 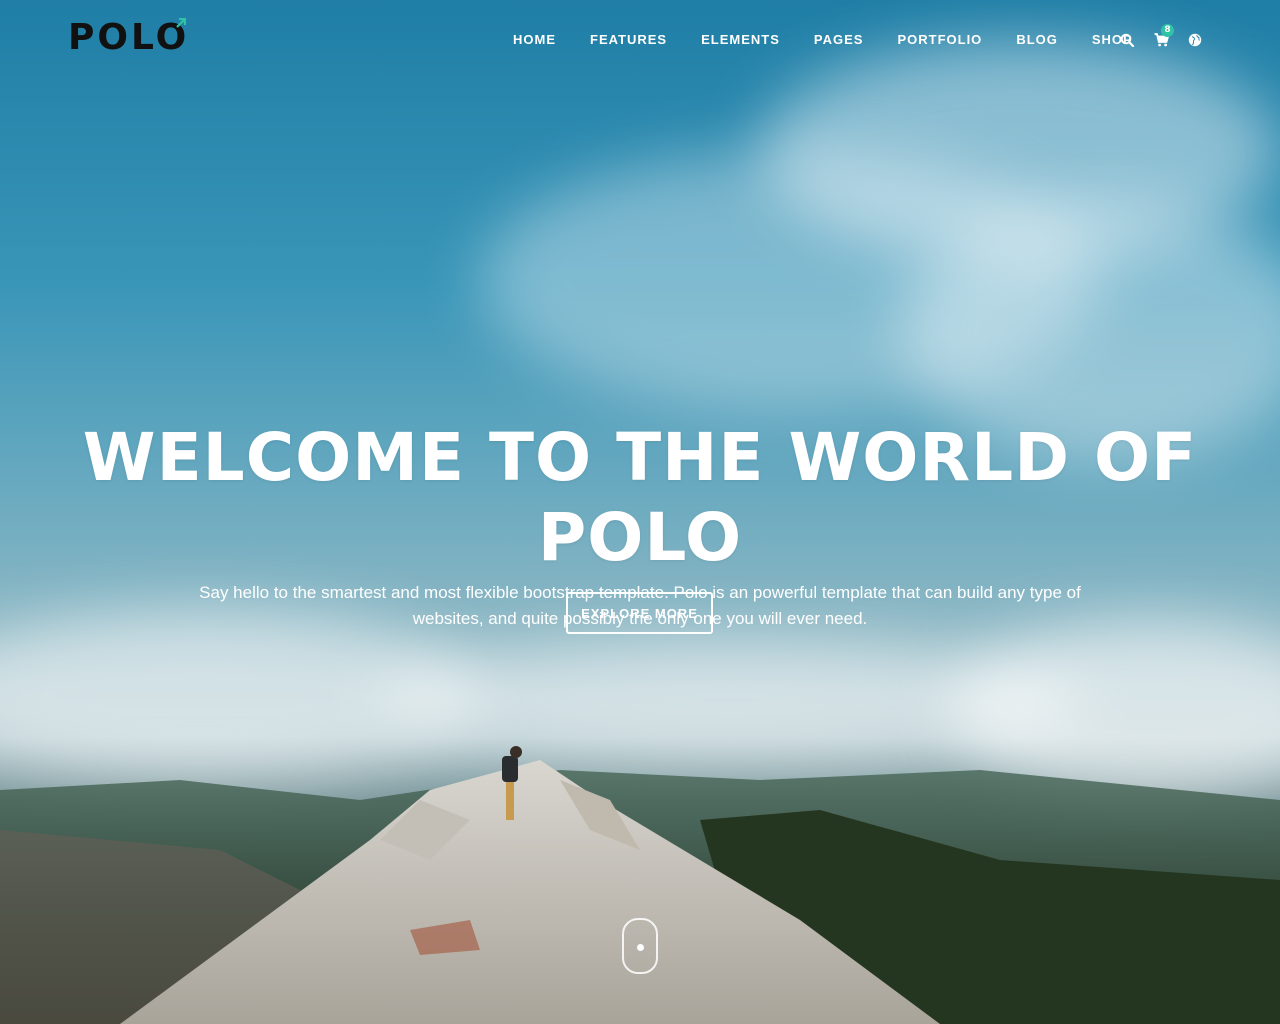 I want to click on language-button, so click(x=1195, y=40).